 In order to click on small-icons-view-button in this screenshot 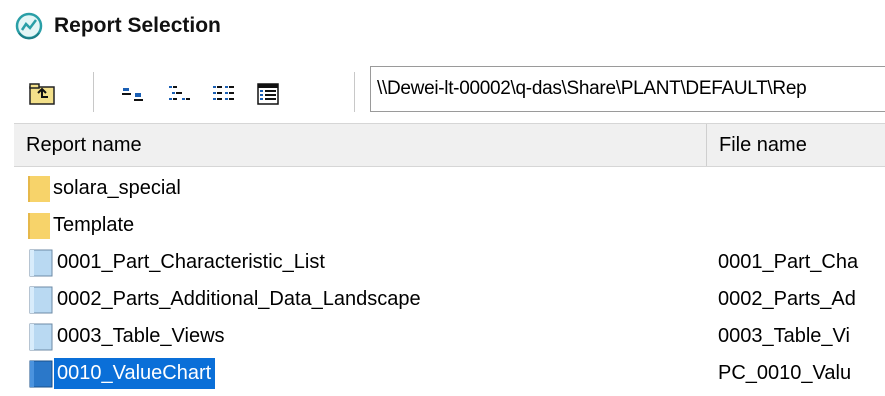, I will do `click(180, 94)`.